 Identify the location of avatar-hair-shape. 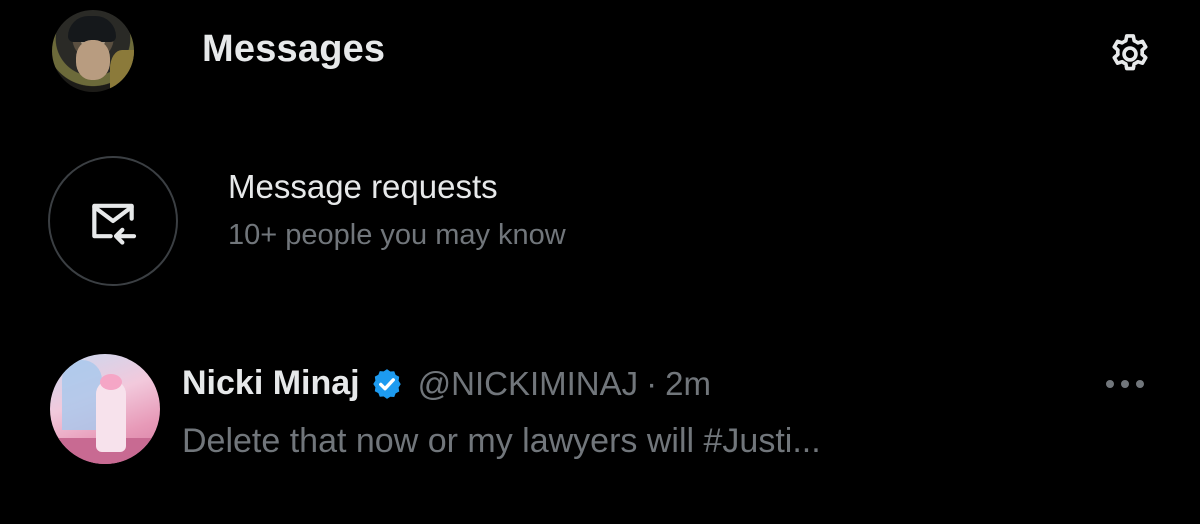
(111, 382).